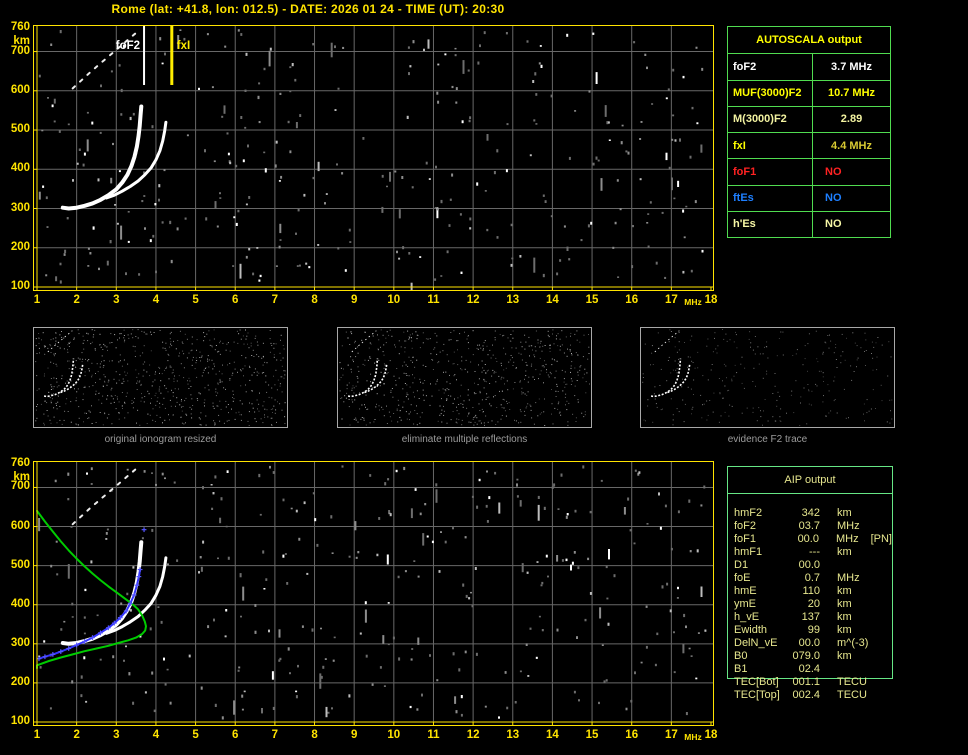  Describe the element at coordinates (810, 617) in the screenshot. I see `aip-row-value: 137` at that location.